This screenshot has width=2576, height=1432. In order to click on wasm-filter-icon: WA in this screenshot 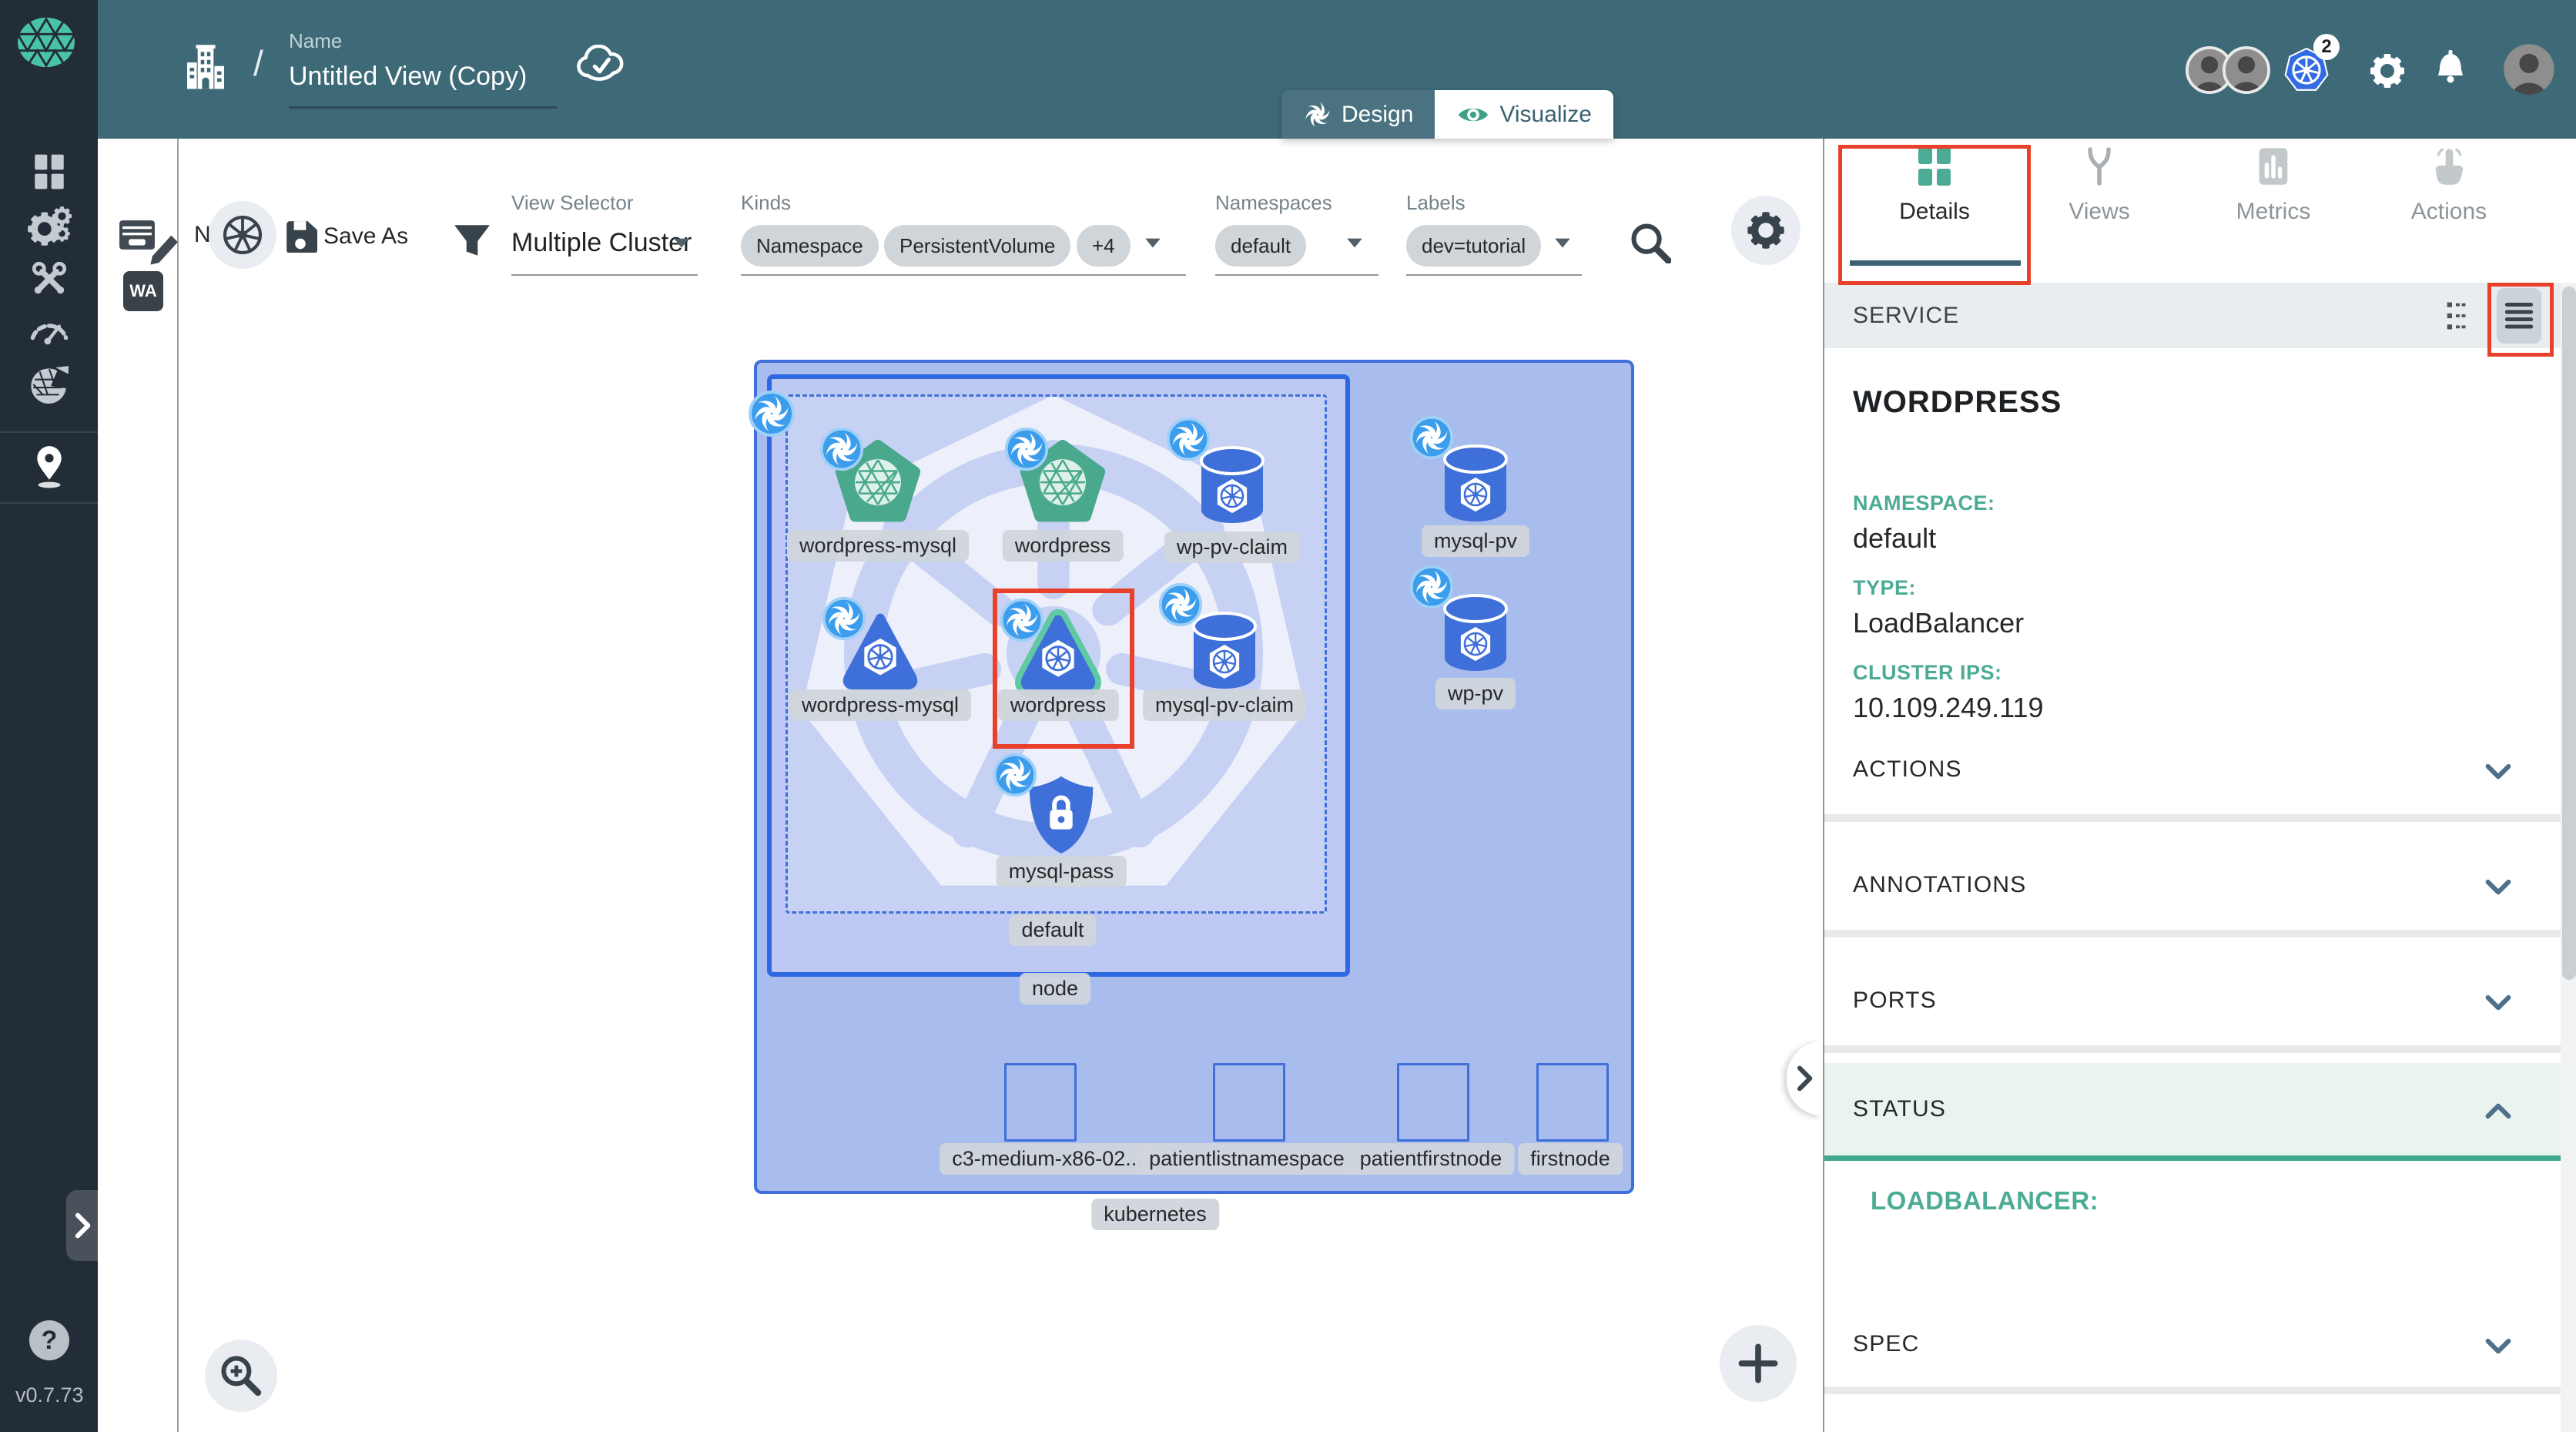, I will do `click(143, 291)`.